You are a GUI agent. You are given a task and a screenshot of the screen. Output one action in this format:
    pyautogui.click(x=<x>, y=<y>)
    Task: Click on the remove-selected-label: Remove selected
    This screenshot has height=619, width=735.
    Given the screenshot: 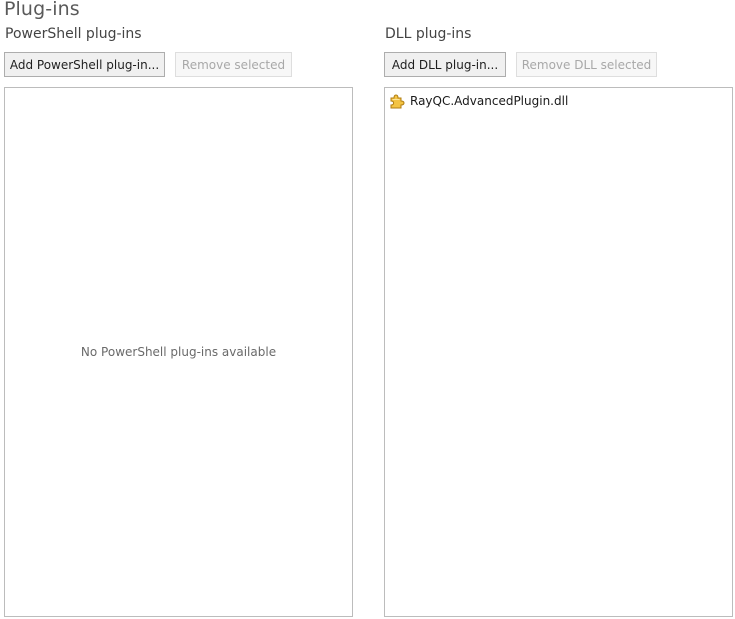 What is the action you would take?
    pyautogui.click(x=233, y=64)
    